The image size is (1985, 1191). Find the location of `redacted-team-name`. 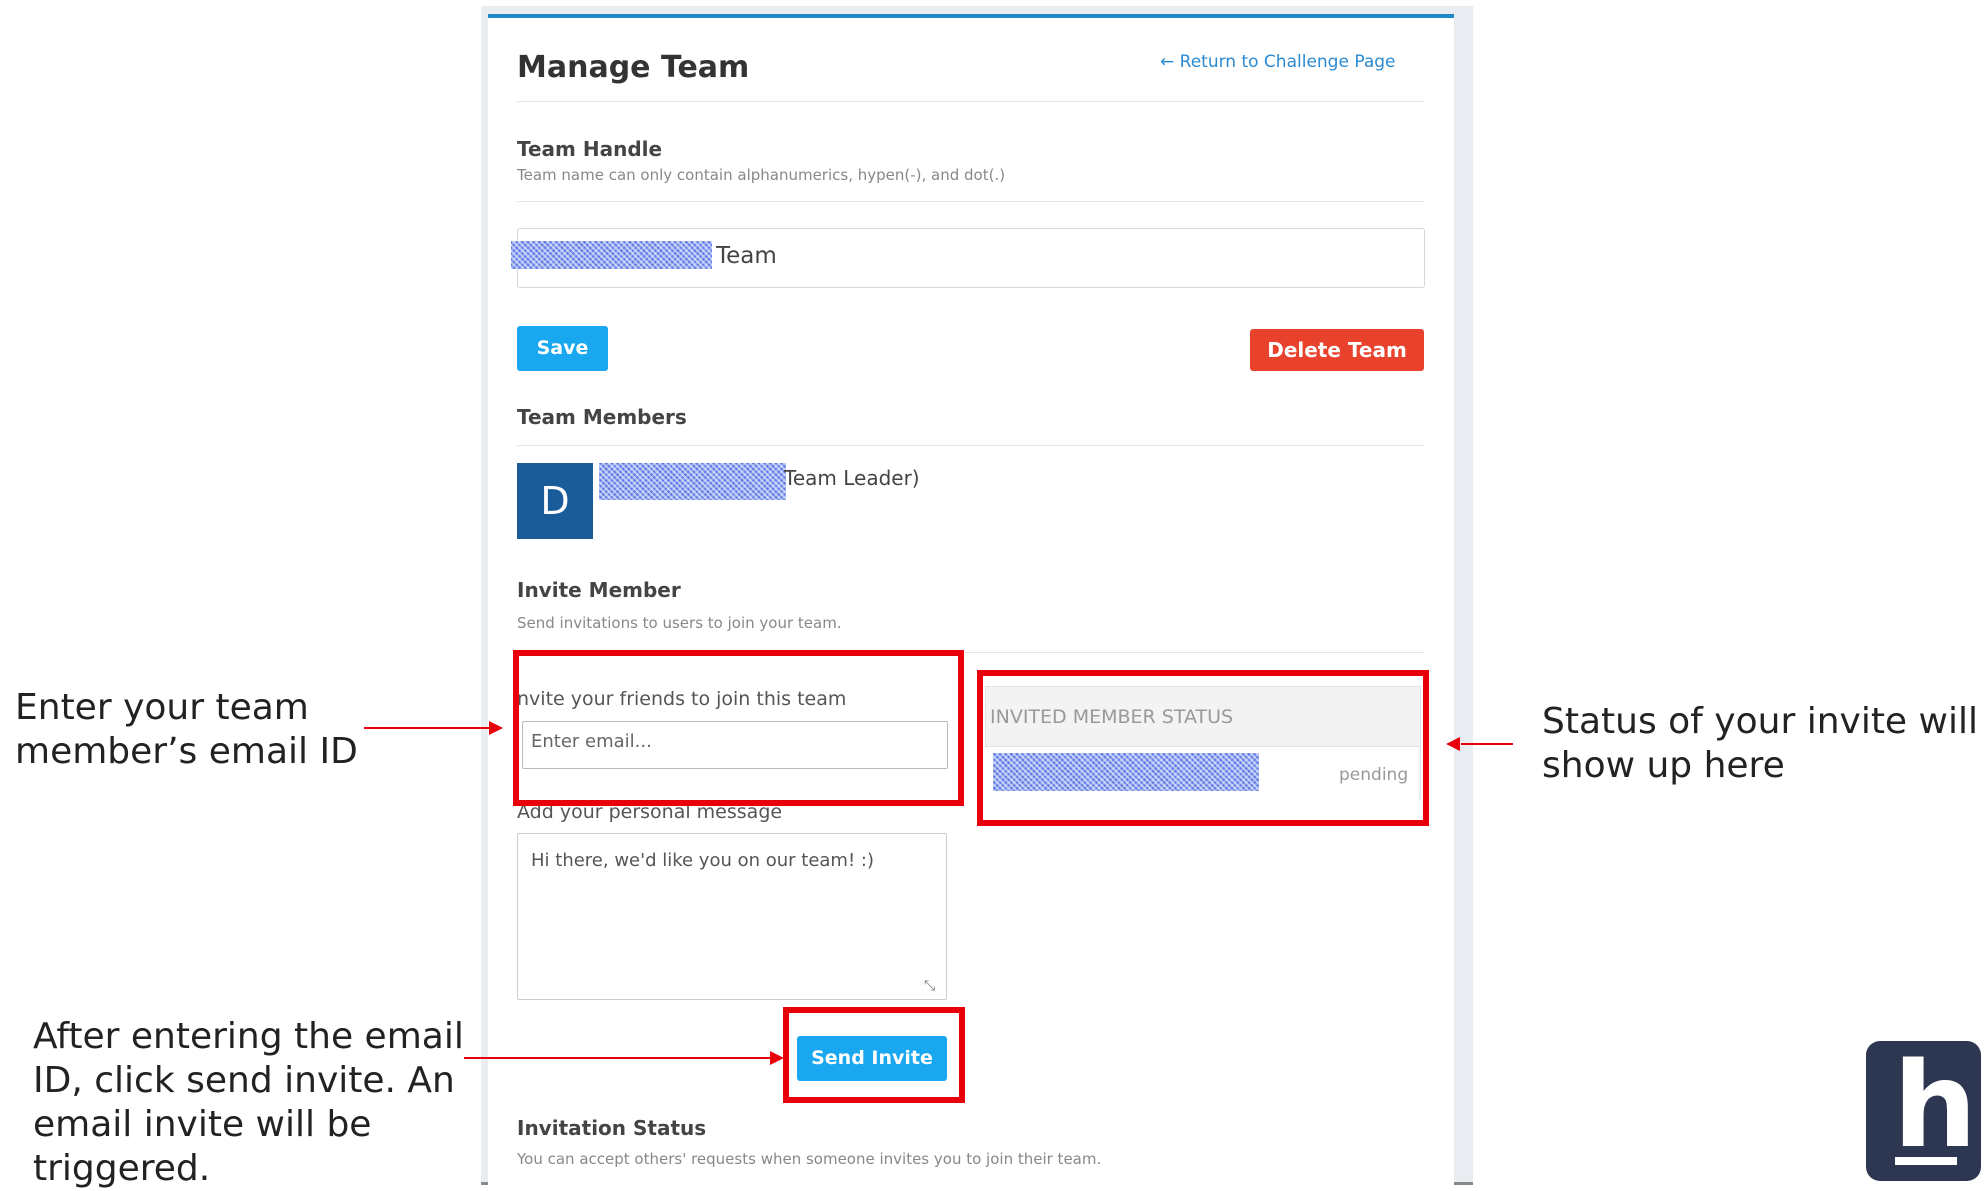

redacted-team-name is located at coordinates (611, 255).